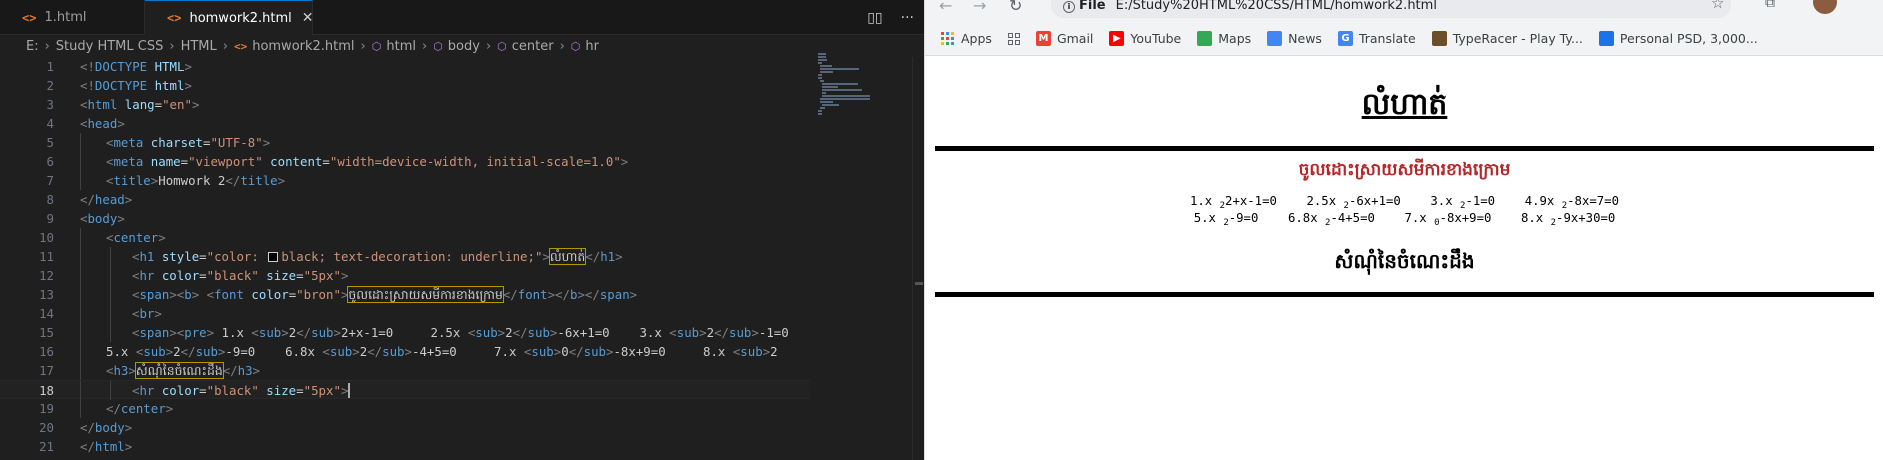  Describe the element at coordinates (405, 408) in the screenshot. I see `code-line: 19 </center>` at that location.